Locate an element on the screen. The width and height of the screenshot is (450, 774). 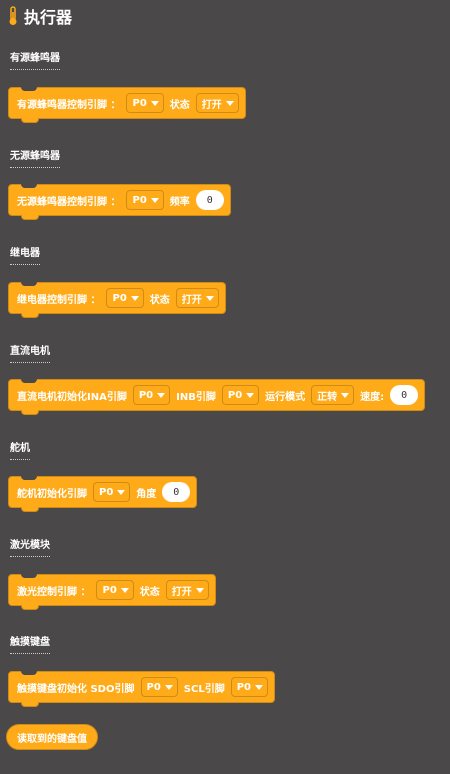
active-buzzer-block: 有源蜂鸣器控制引脚 ： P0 状态 打开 is located at coordinates (127, 105).